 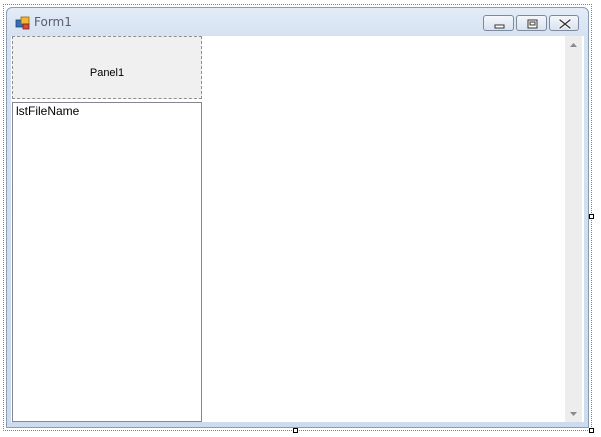 I want to click on panel1: Panel1, so click(x=107, y=67).